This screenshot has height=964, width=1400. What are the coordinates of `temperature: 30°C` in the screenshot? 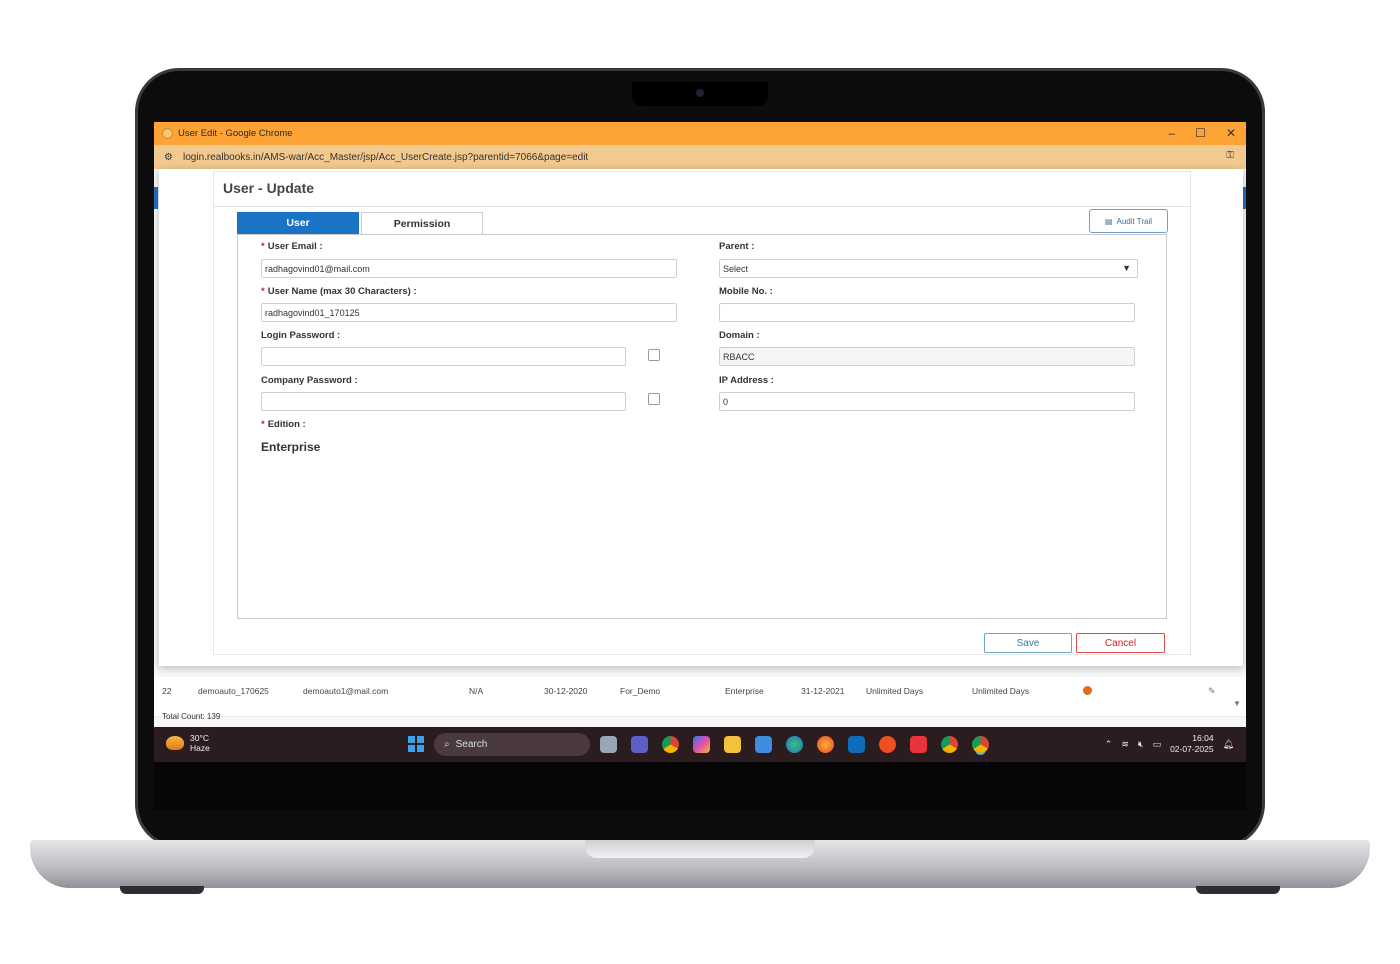 It's located at (199, 738).